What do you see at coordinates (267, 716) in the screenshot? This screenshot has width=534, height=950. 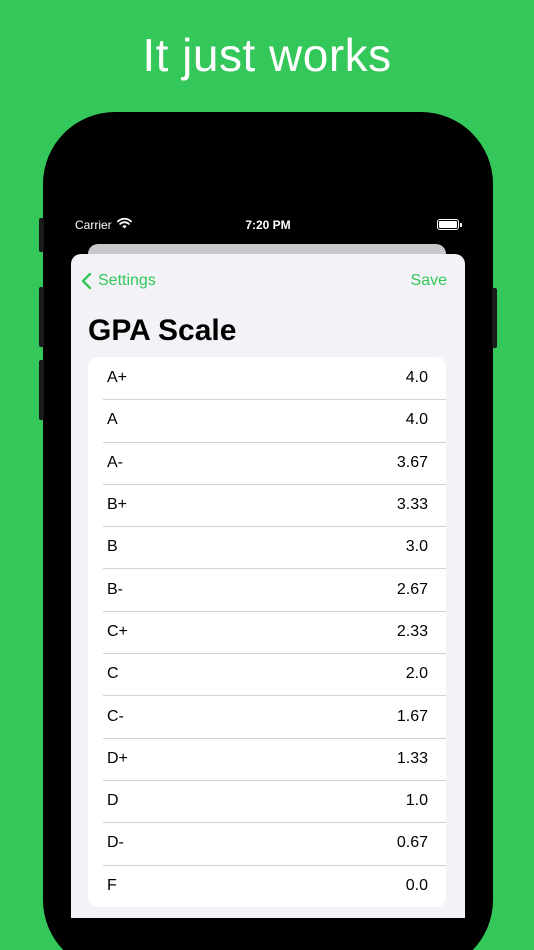 I see `grade-row: C- 1.67` at bounding box center [267, 716].